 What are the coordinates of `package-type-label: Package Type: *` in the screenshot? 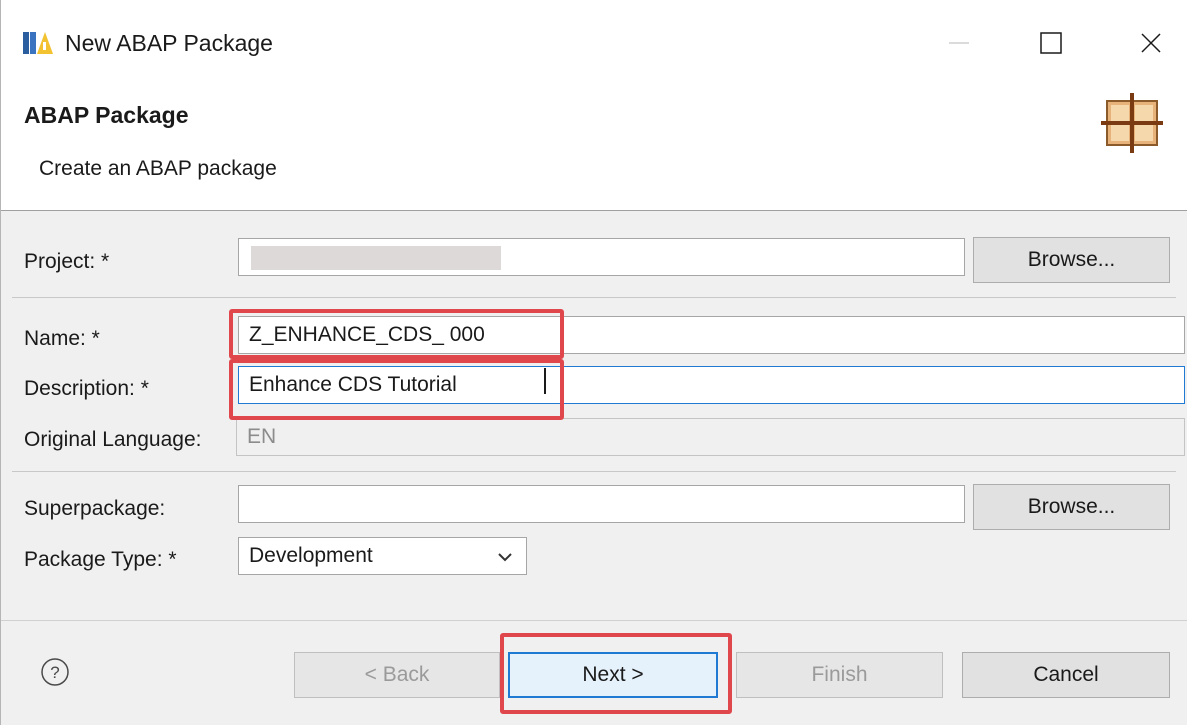 It's located at (100, 559).